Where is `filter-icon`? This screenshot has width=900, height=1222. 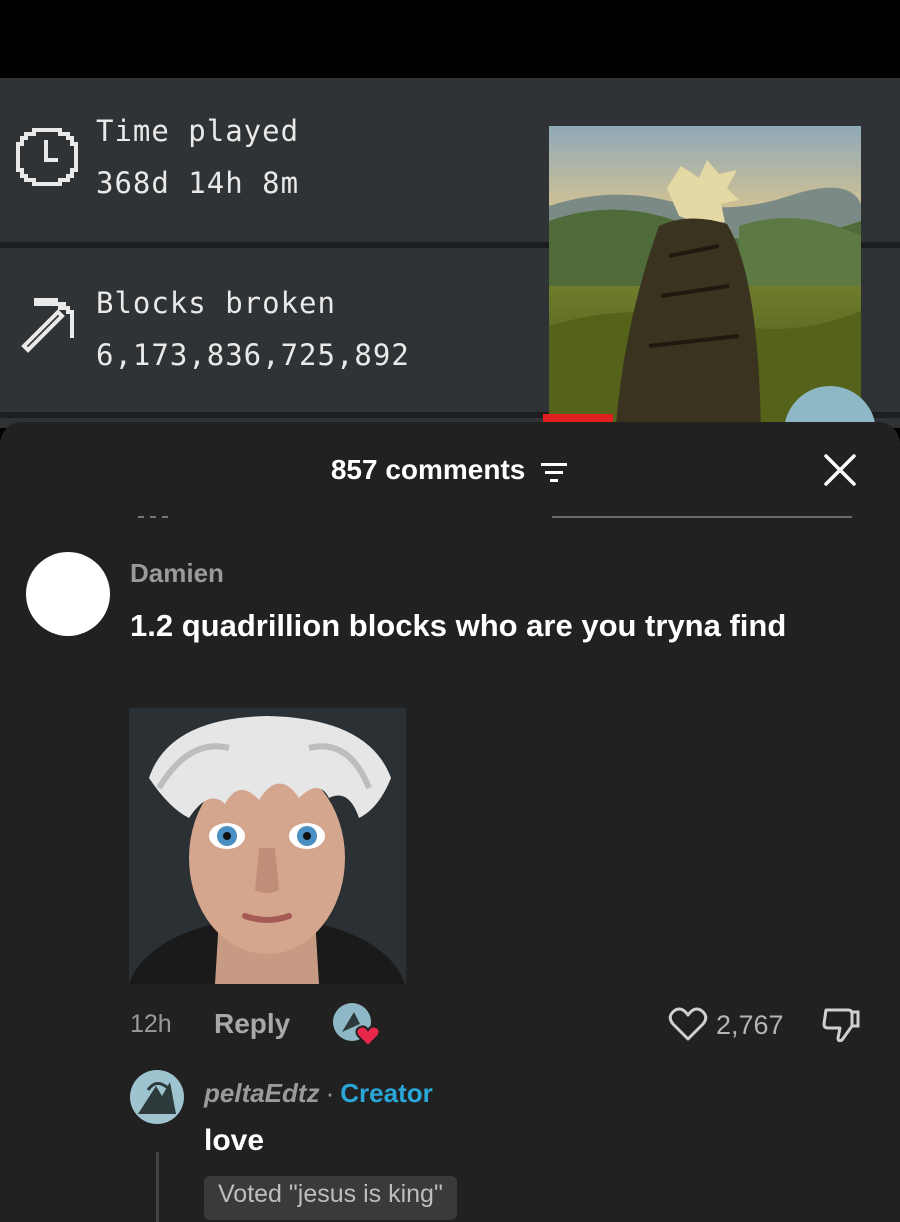 filter-icon is located at coordinates (555, 472).